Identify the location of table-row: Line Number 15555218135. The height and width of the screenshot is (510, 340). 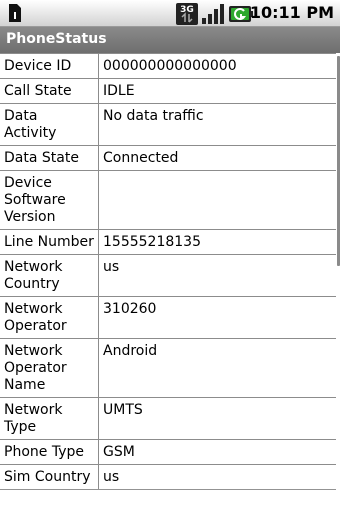
(168, 242).